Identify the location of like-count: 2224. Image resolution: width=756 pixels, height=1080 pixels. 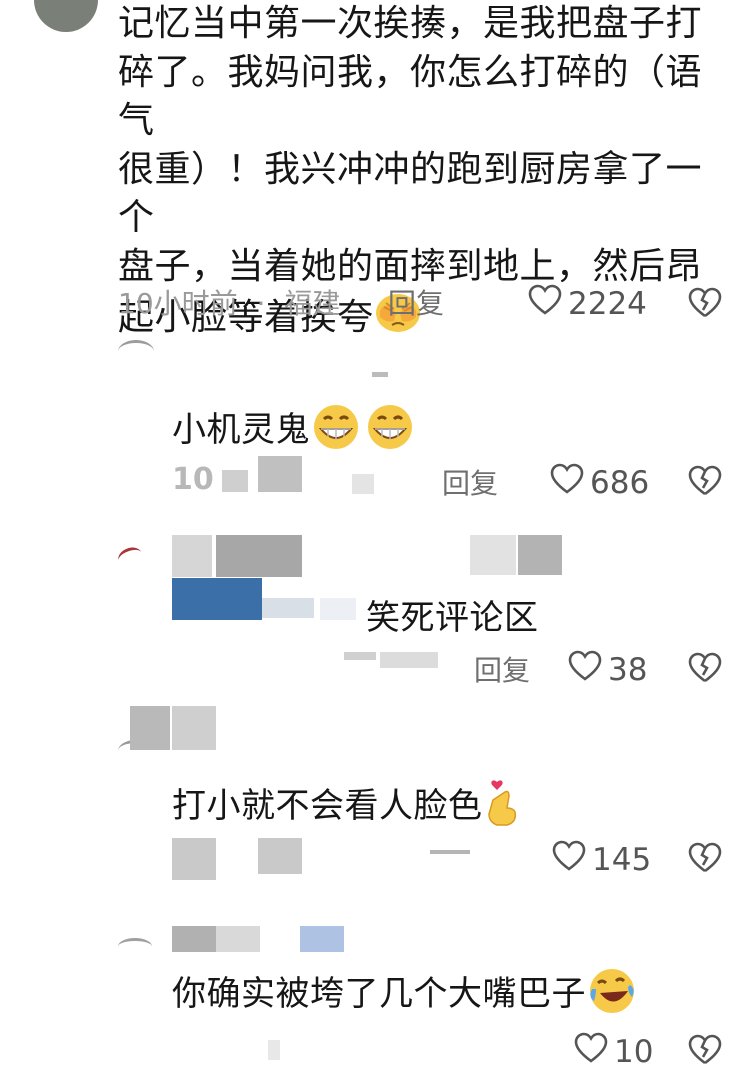
(607, 304).